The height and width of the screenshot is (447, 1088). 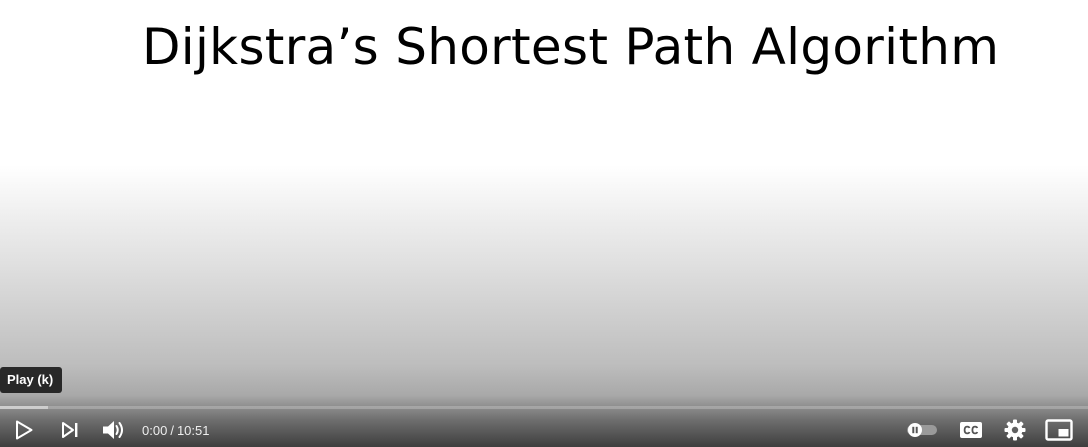 I want to click on play-icon, so click(x=24, y=429).